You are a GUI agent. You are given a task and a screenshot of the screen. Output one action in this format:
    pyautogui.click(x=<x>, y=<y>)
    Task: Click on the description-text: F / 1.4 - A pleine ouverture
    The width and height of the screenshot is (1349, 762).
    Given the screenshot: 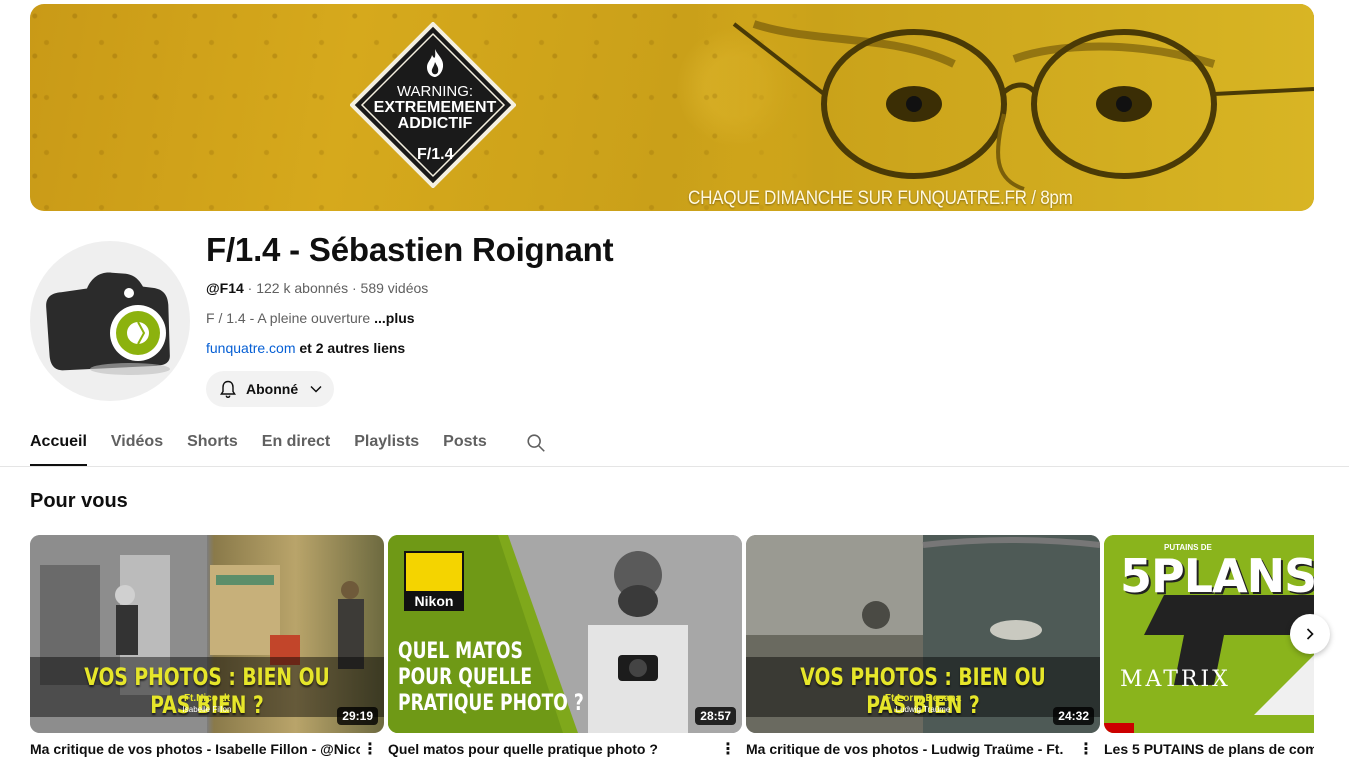 What is the action you would take?
    pyautogui.click(x=290, y=318)
    